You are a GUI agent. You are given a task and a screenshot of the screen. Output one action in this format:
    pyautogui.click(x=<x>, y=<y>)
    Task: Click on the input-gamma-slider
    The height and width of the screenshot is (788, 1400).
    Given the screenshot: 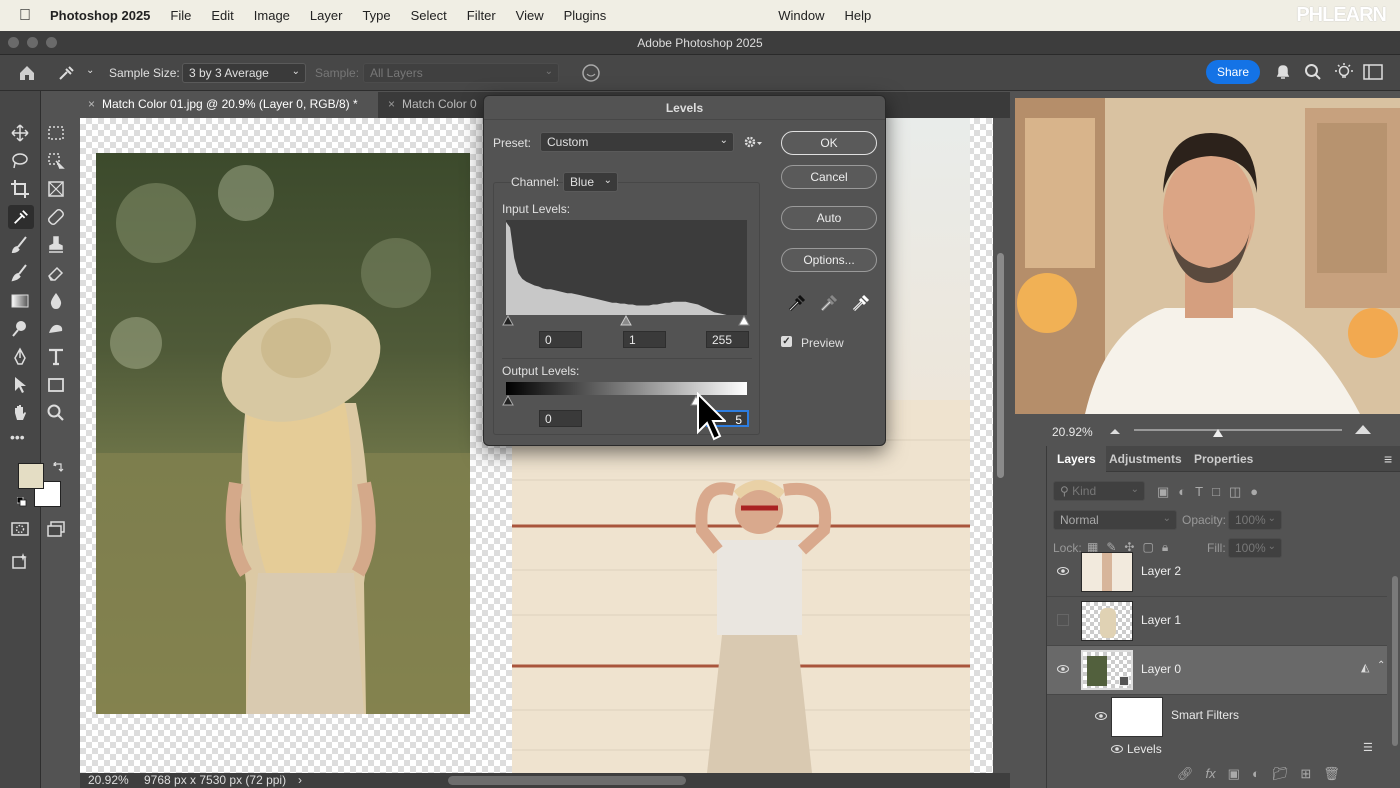 What is the action you would take?
    pyautogui.click(x=626, y=320)
    